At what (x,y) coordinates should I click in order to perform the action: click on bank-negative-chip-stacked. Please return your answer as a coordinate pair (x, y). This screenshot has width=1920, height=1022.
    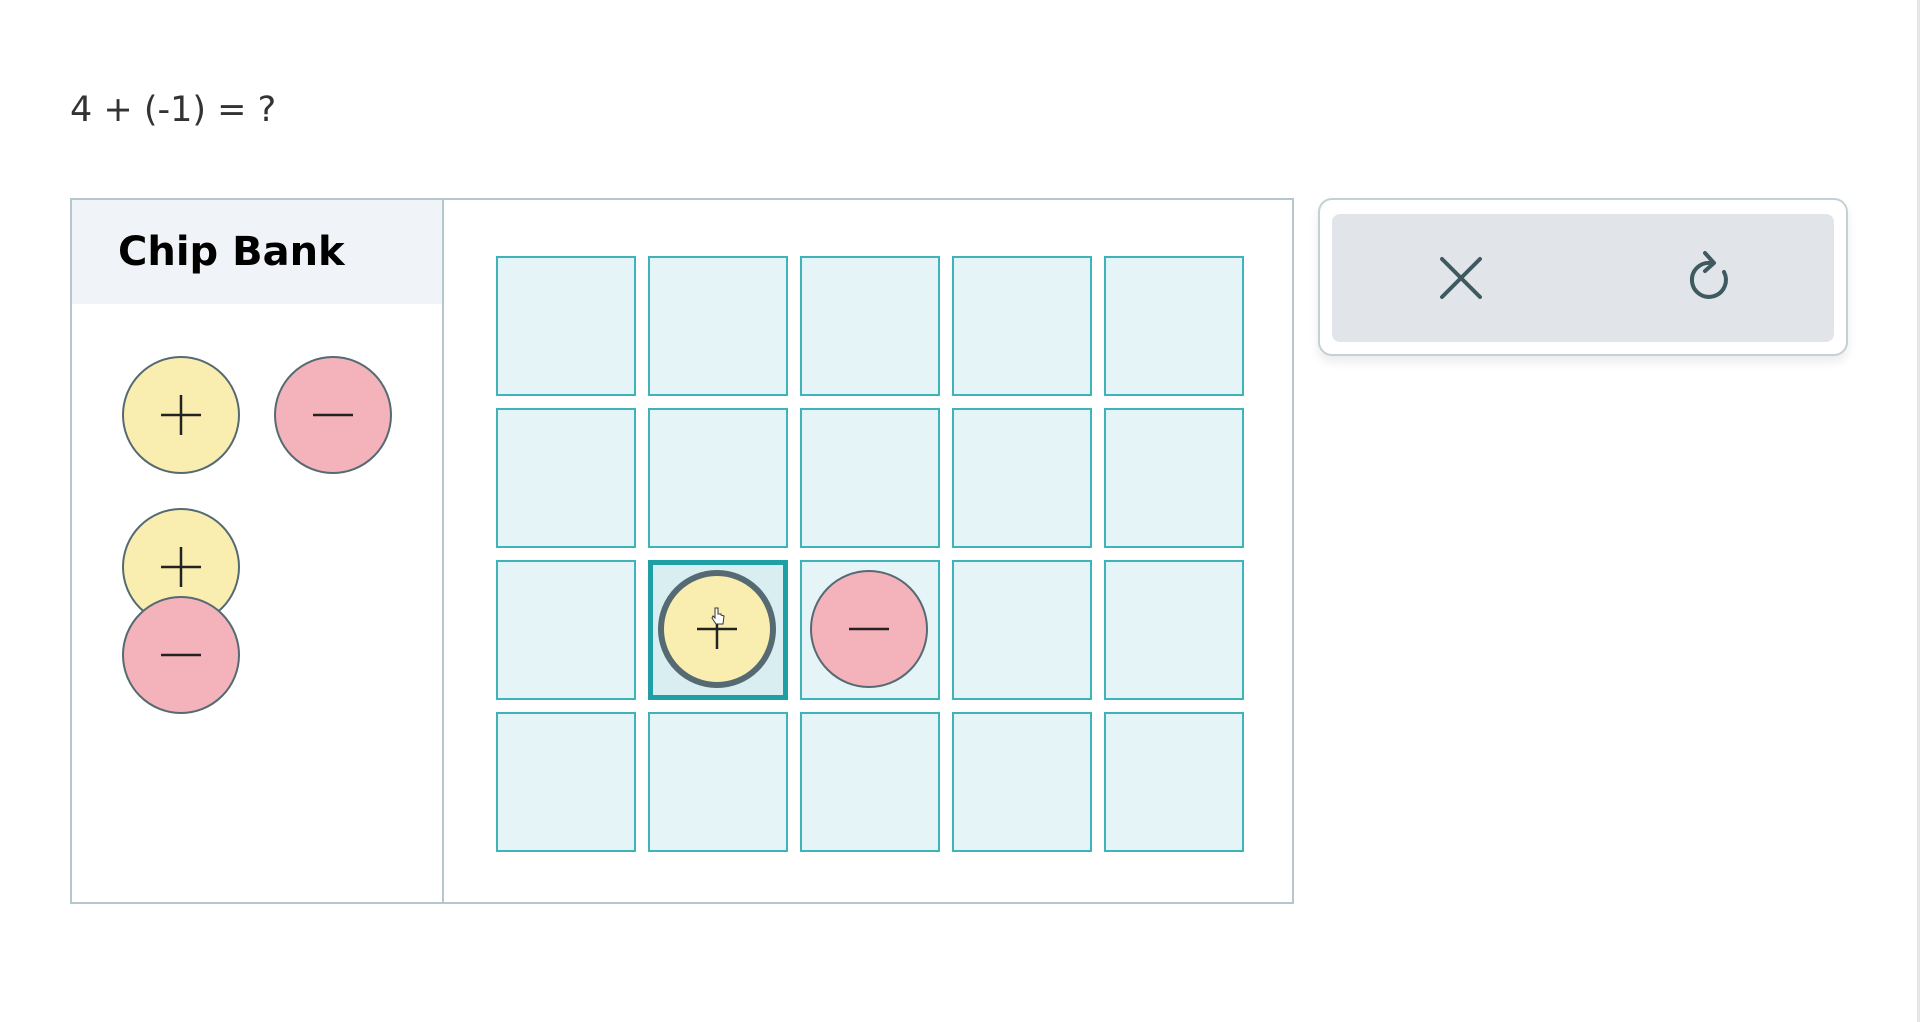
    Looking at the image, I should click on (181, 655).